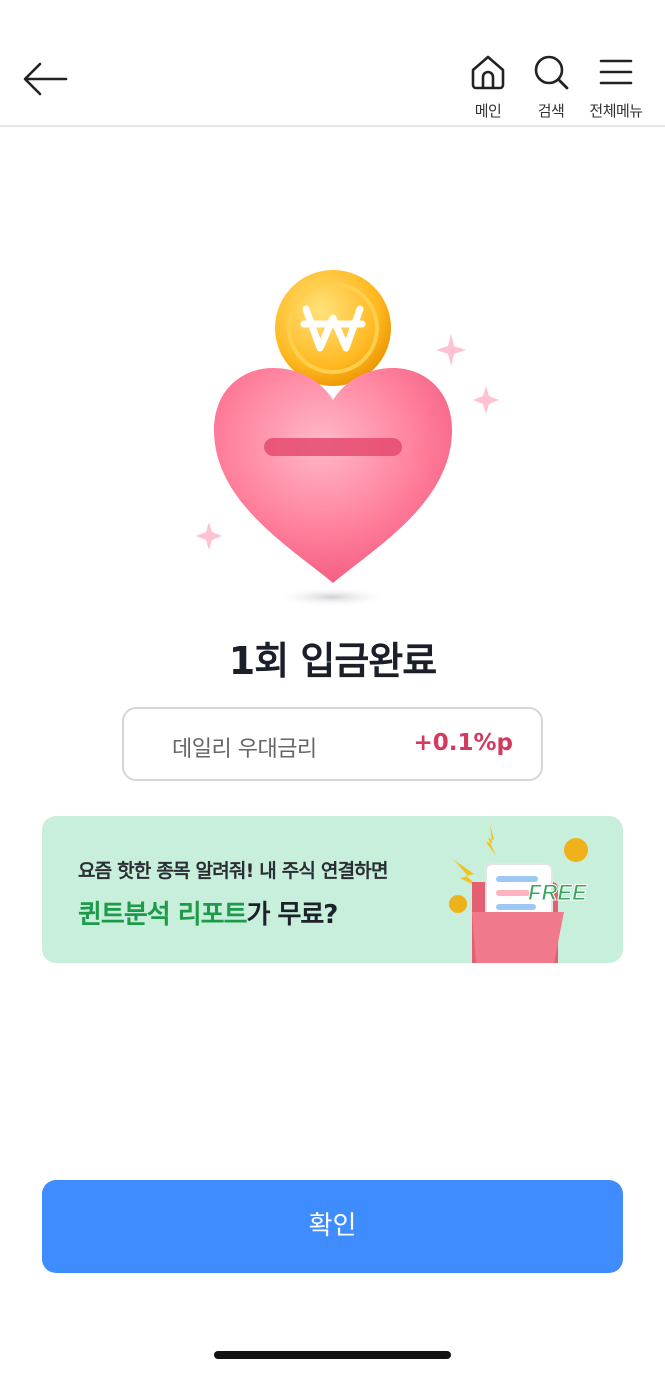 This screenshot has height=1373, width=665. Describe the element at coordinates (519, 893) in the screenshot. I see `free-report-folder-icon: FREE` at that location.